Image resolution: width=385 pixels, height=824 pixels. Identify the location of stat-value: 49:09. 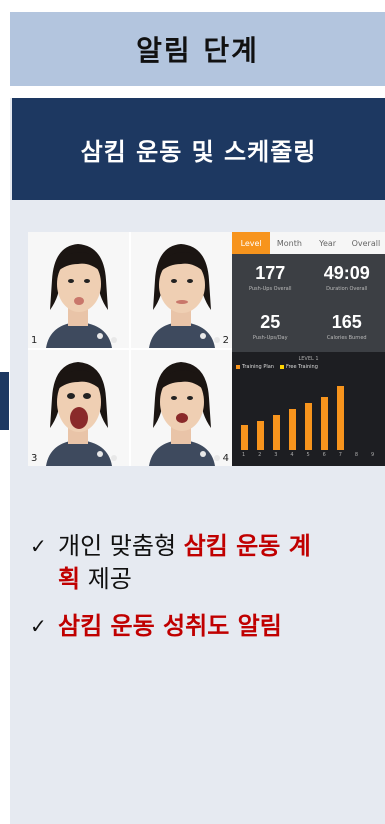
(346, 273).